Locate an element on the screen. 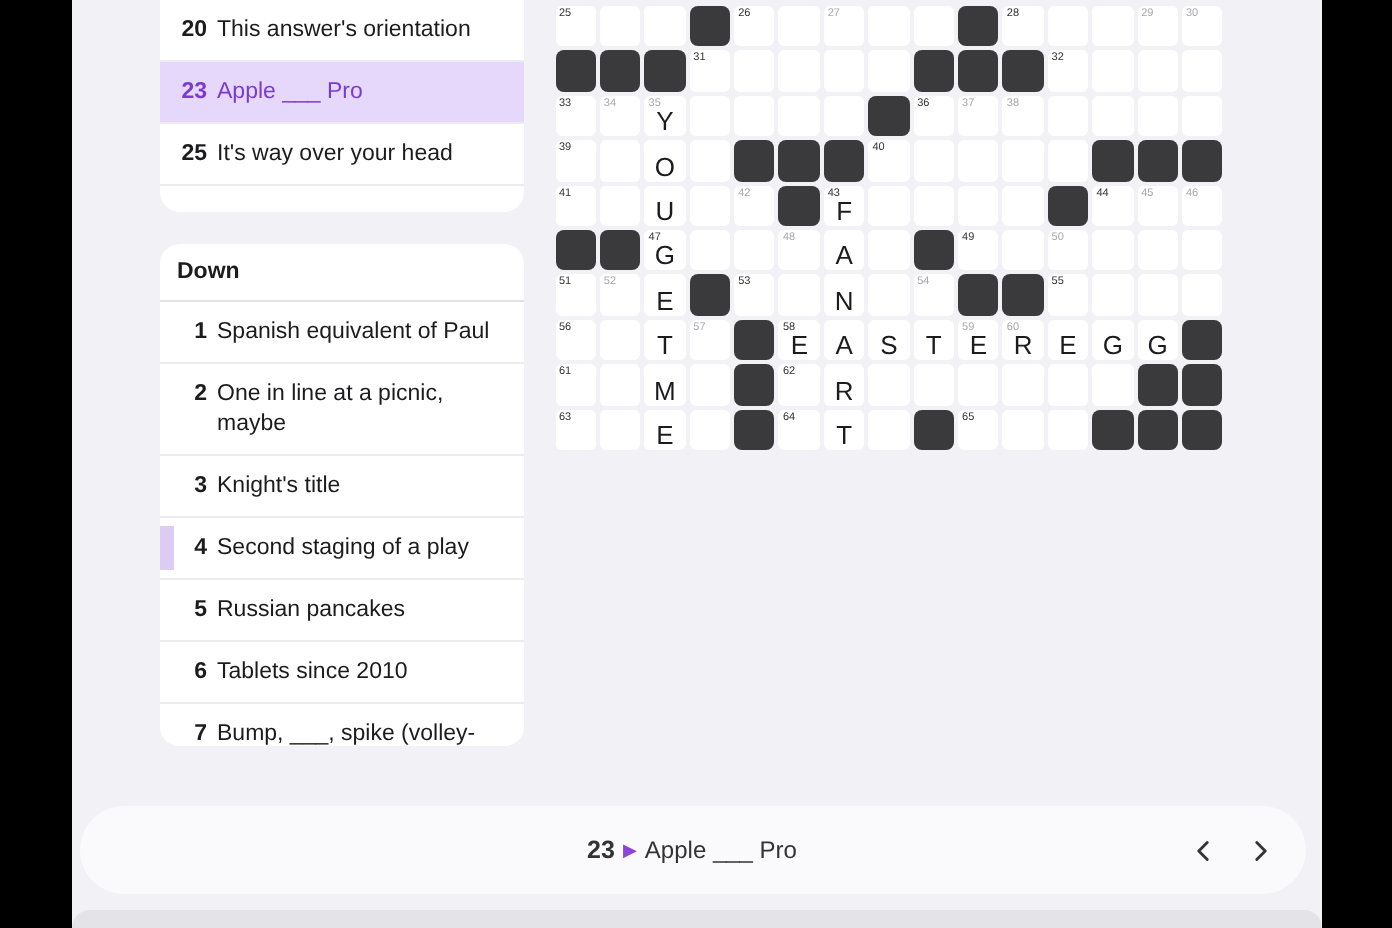  grid-square: M is located at coordinates (665, 385).